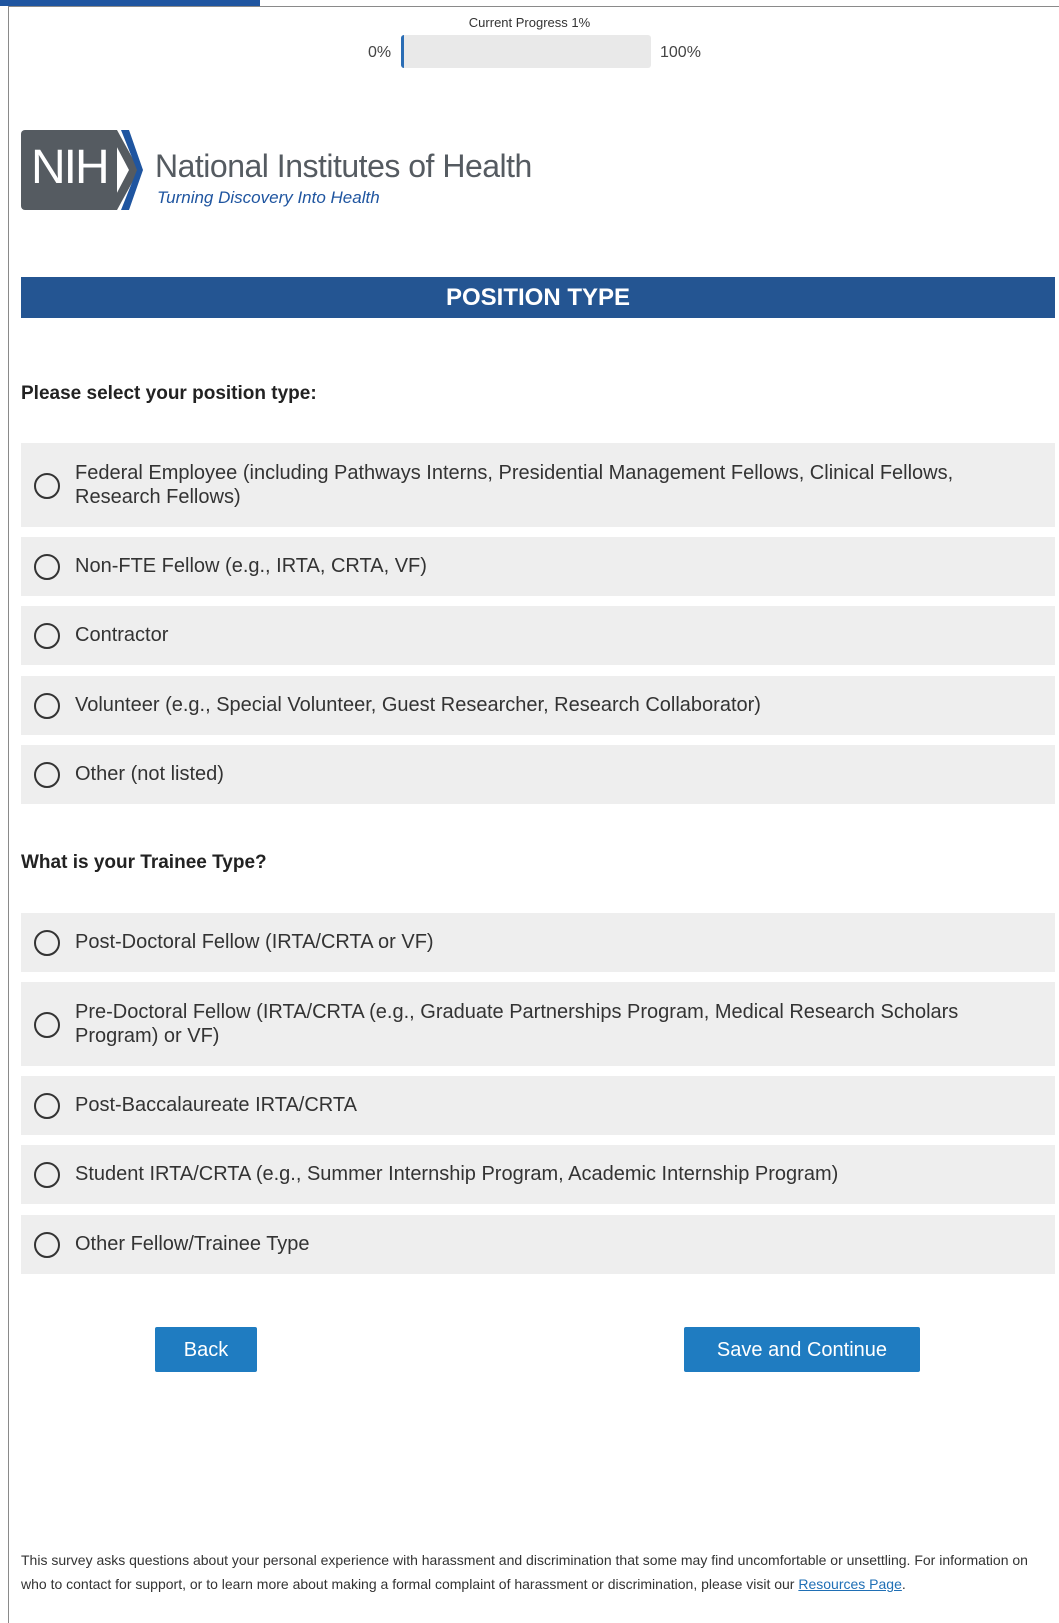 This screenshot has height=1623, width=1059. What do you see at coordinates (254, 942) in the screenshot?
I see `option-label: Post-Doctoral Fellow (IRTA/CRTA or VF)` at bounding box center [254, 942].